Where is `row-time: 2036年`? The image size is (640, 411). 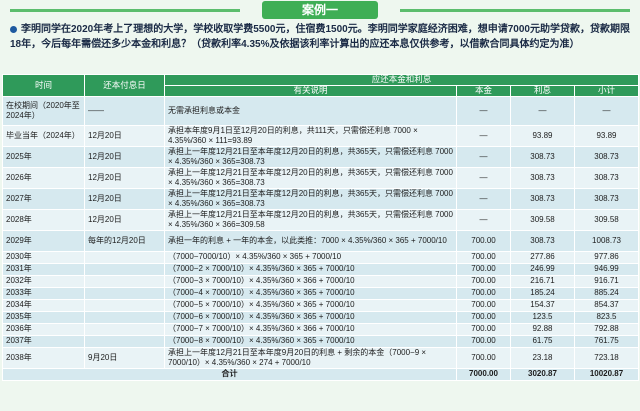 row-time: 2036年 is located at coordinates (43, 329).